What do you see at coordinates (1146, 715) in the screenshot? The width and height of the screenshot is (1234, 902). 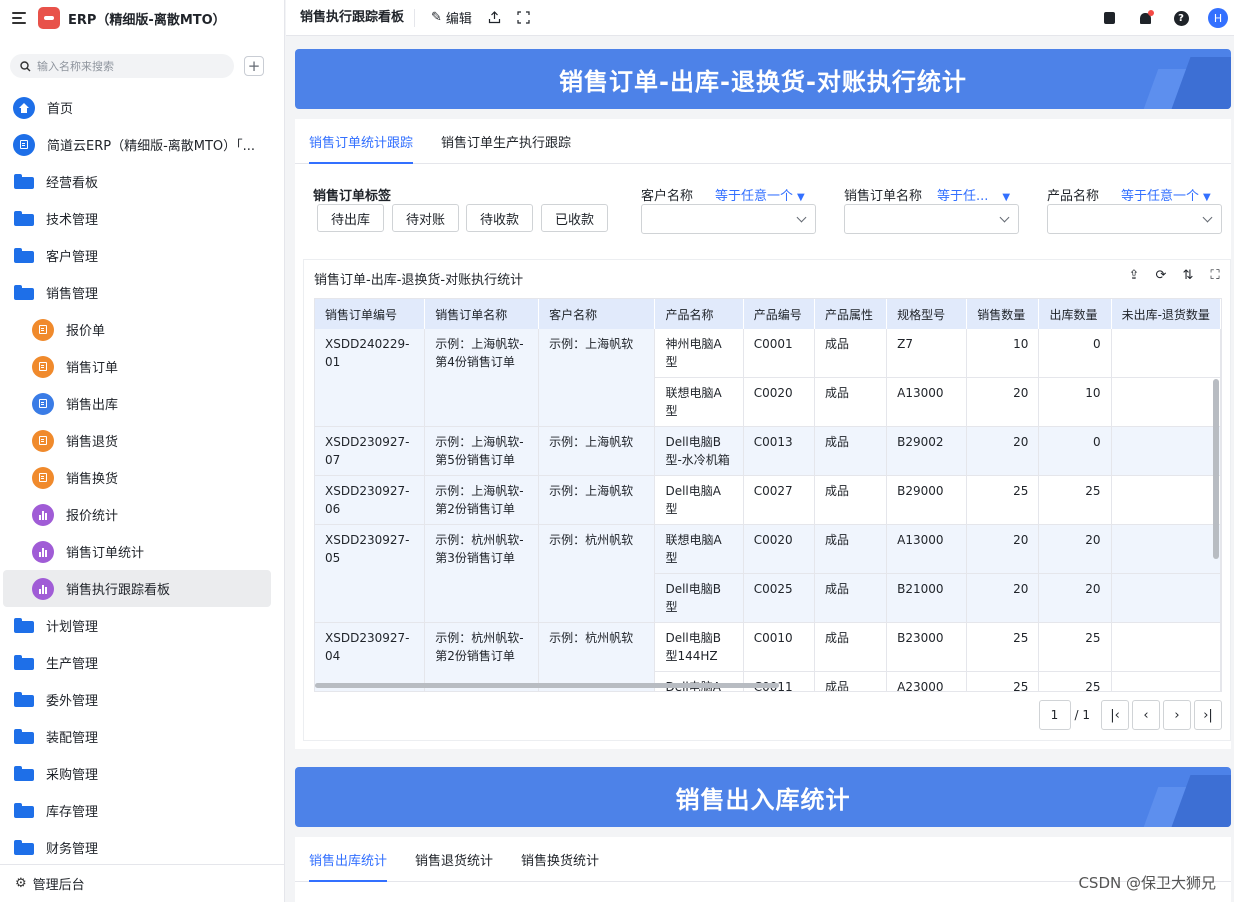 I see `prev-page-button: ‹` at bounding box center [1146, 715].